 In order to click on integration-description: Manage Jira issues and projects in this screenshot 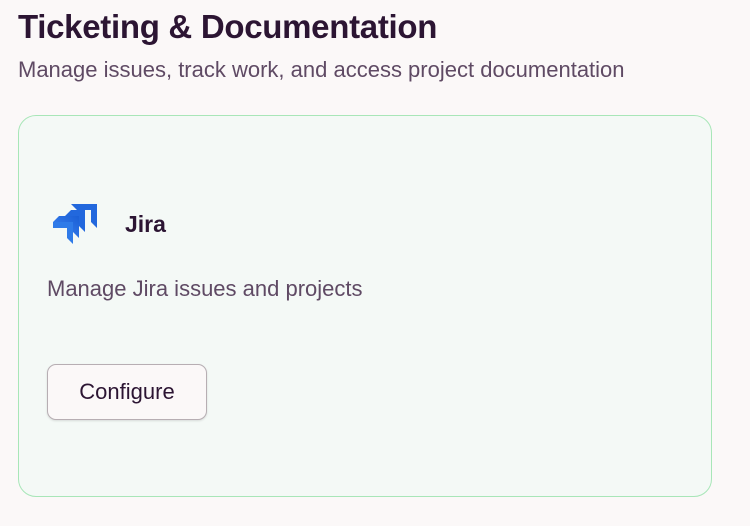, I will do `click(205, 288)`.